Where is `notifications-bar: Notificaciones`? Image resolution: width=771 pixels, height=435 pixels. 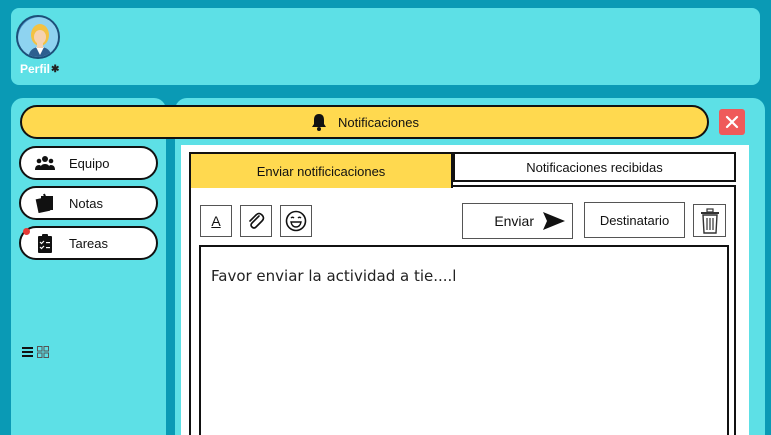 notifications-bar: Notificaciones is located at coordinates (364, 122).